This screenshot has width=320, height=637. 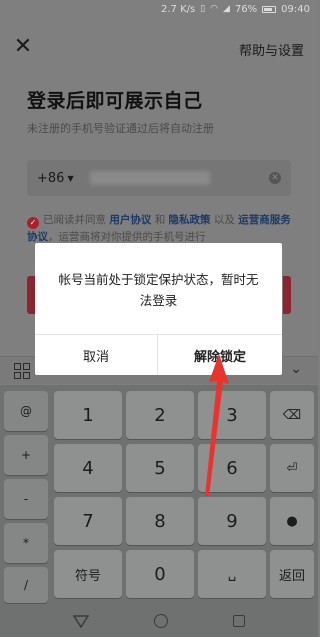 What do you see at coordinates (26, 411) in the screenshot?
I see `key-at: @` at bounding box center [26, 411].